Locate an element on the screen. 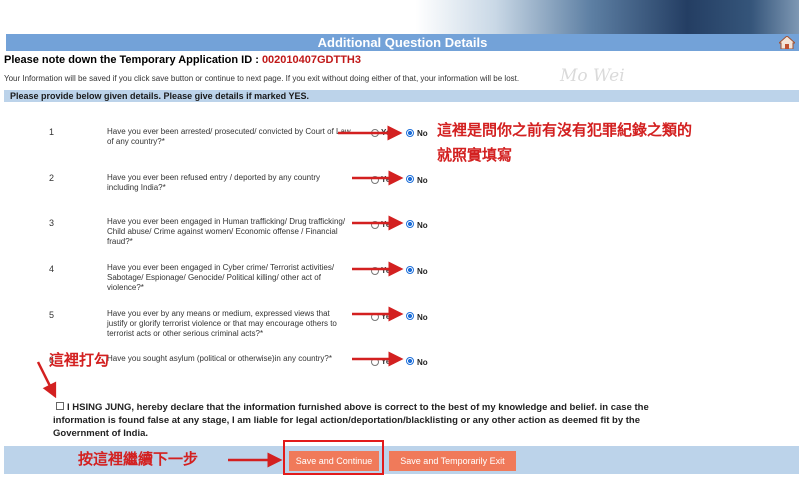 The image size is (799, 501). annotation-criminal-record-line2: 就照實填寫 is located at coordinates (475, 155).